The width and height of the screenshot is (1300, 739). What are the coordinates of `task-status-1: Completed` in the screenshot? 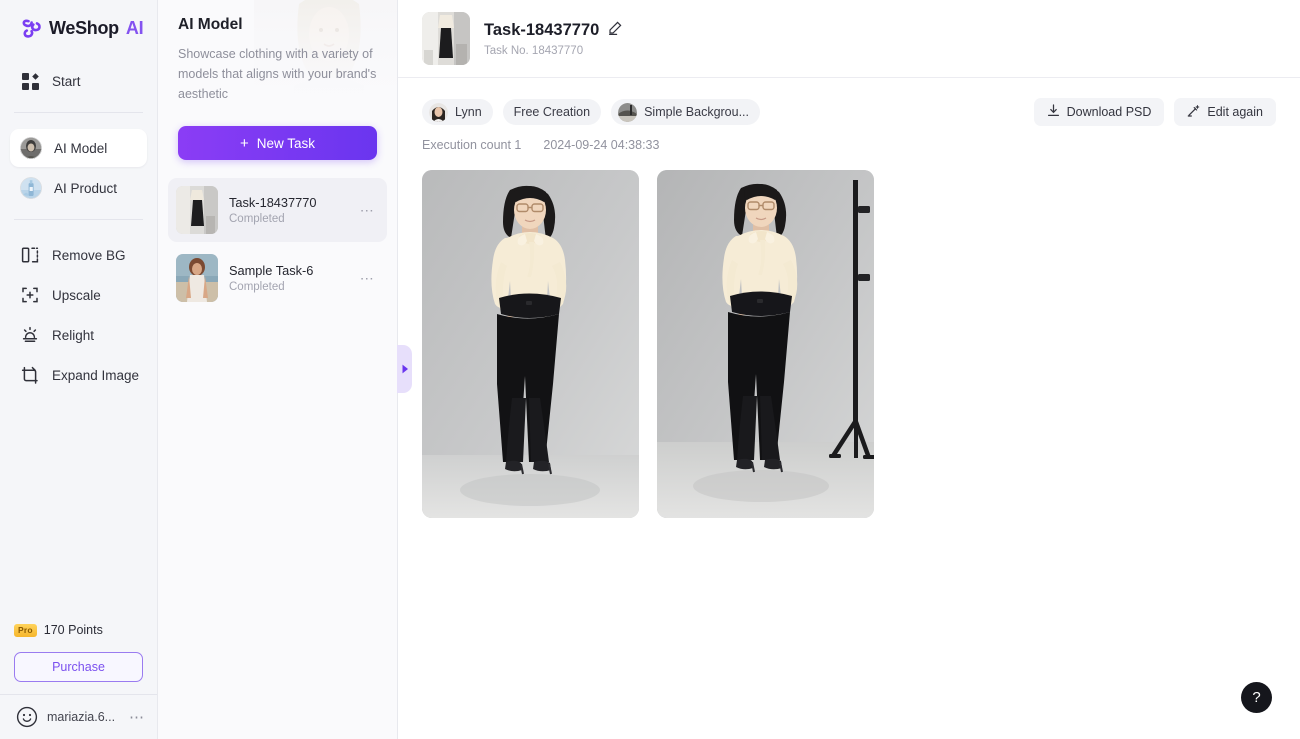 It's located at (257, 287).